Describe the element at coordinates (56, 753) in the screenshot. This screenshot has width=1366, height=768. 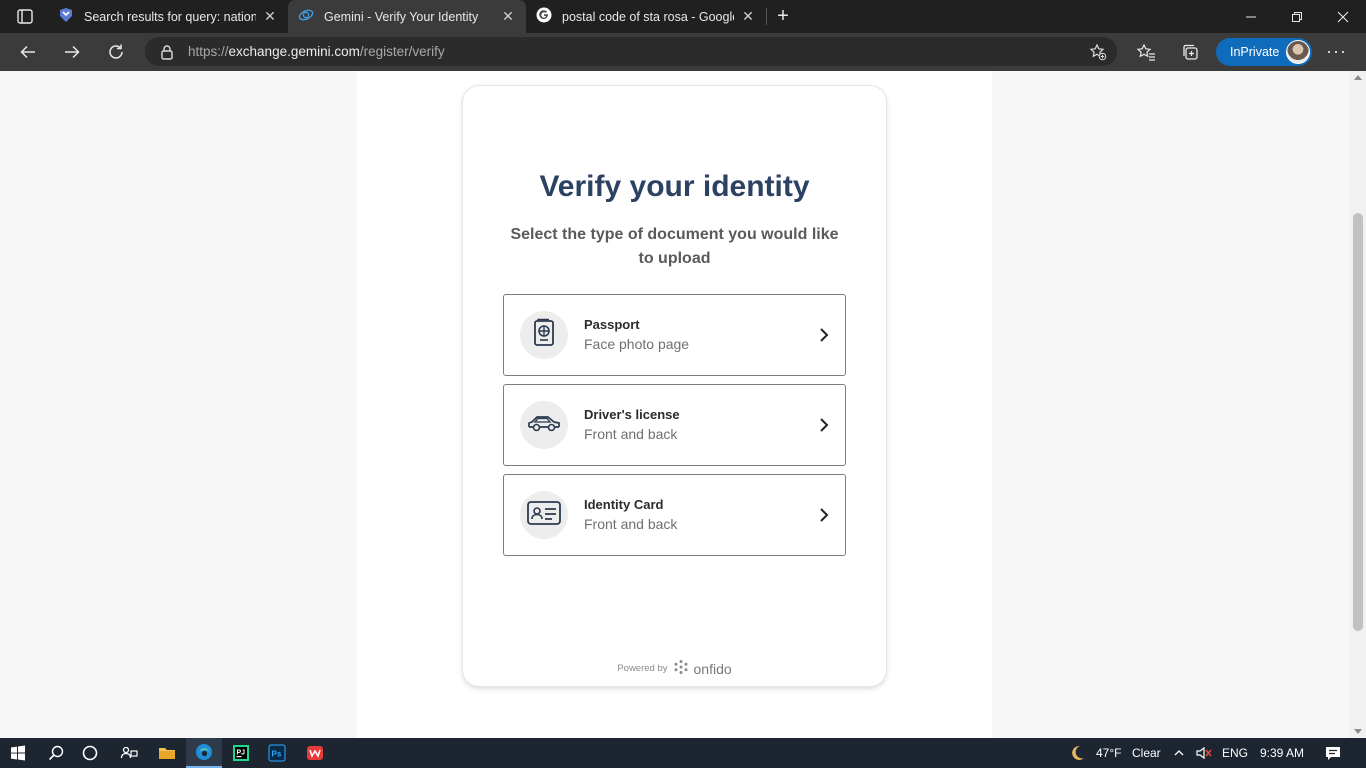
I see `search-icon` at that location.